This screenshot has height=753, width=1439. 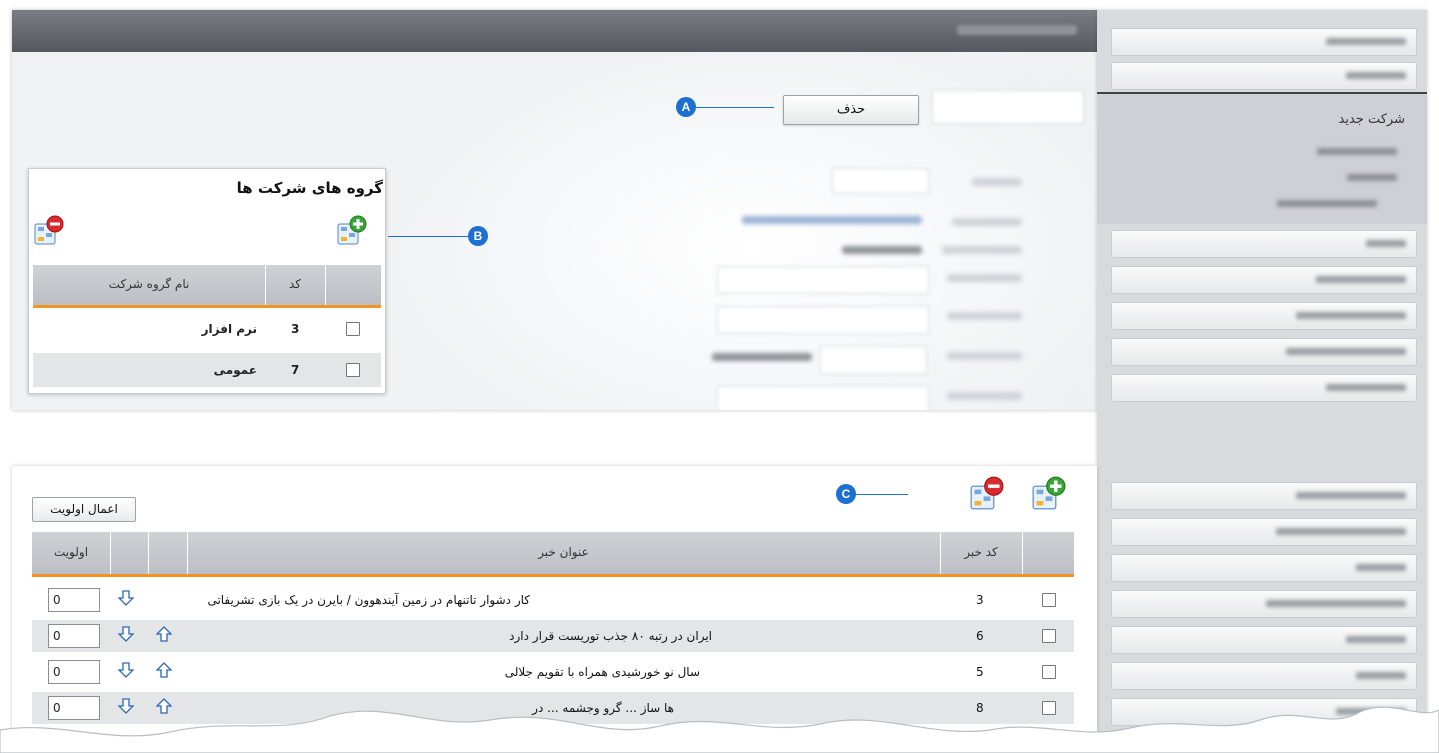 What do you see at coordinates (1008, 107) in the screenshot?
I see `save-button-blurred` at bounding box center [1008, 107].